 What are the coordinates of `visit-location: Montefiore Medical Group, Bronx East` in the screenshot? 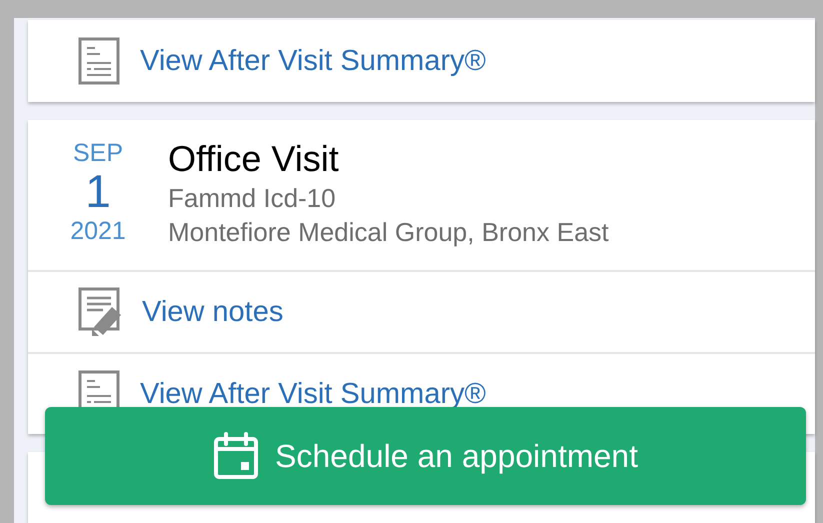 It's located at (388, 232).